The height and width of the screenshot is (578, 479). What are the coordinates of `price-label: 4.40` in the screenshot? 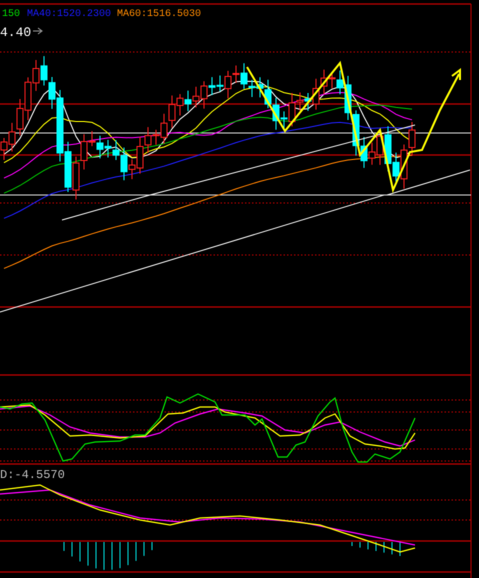 It's located at (16, 32).